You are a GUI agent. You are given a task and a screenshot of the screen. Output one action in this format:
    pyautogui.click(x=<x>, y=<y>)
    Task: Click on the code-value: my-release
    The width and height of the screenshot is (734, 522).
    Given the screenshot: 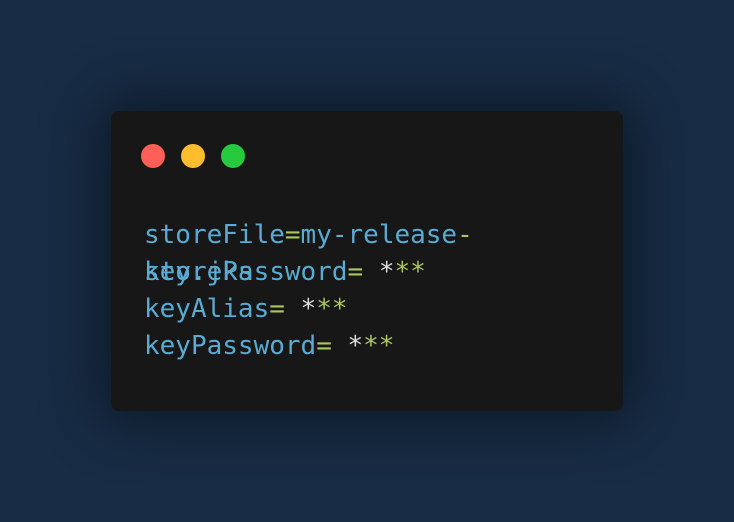 What is the action you would take?
    pyautogui.click(x=379, y=235)
    